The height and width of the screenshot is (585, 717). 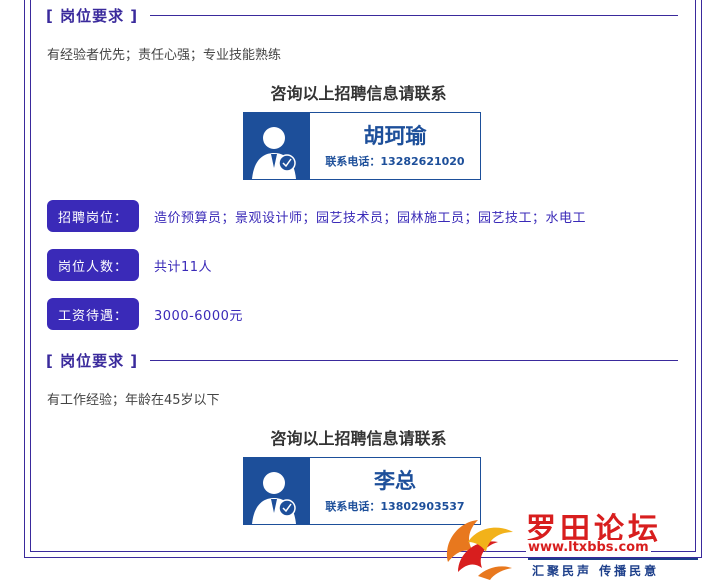 I want to click on job-position-row: 招聘岗位： 造价预算员；景观设计师；园艺技术员；园林施工员；园艺技工；水电工, so click(x=316, y=216).